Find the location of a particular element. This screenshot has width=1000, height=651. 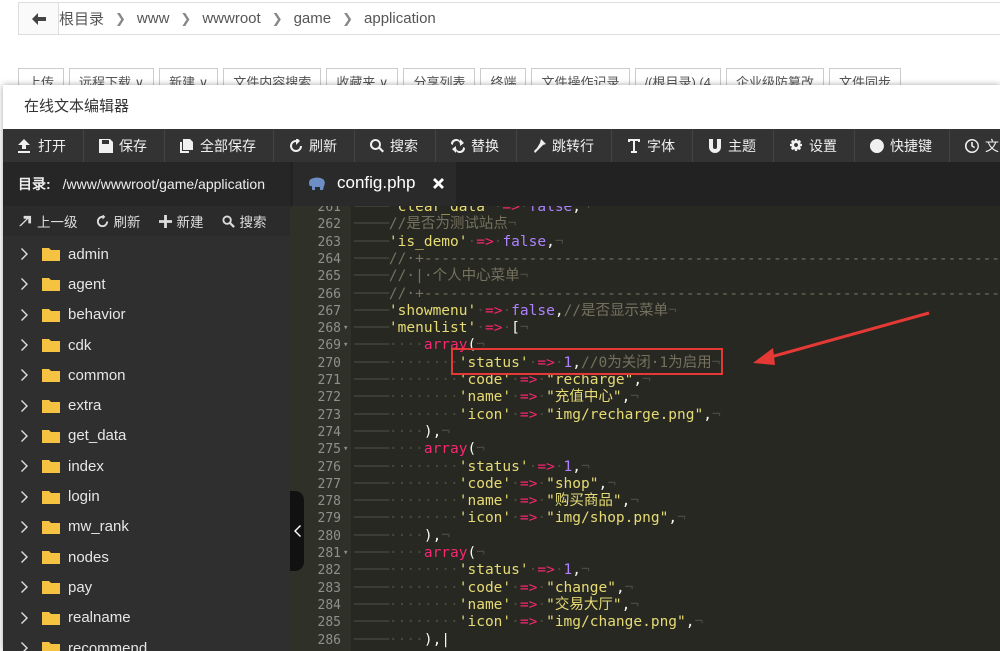

line-number: 266 is located at coordinates (329, 294).